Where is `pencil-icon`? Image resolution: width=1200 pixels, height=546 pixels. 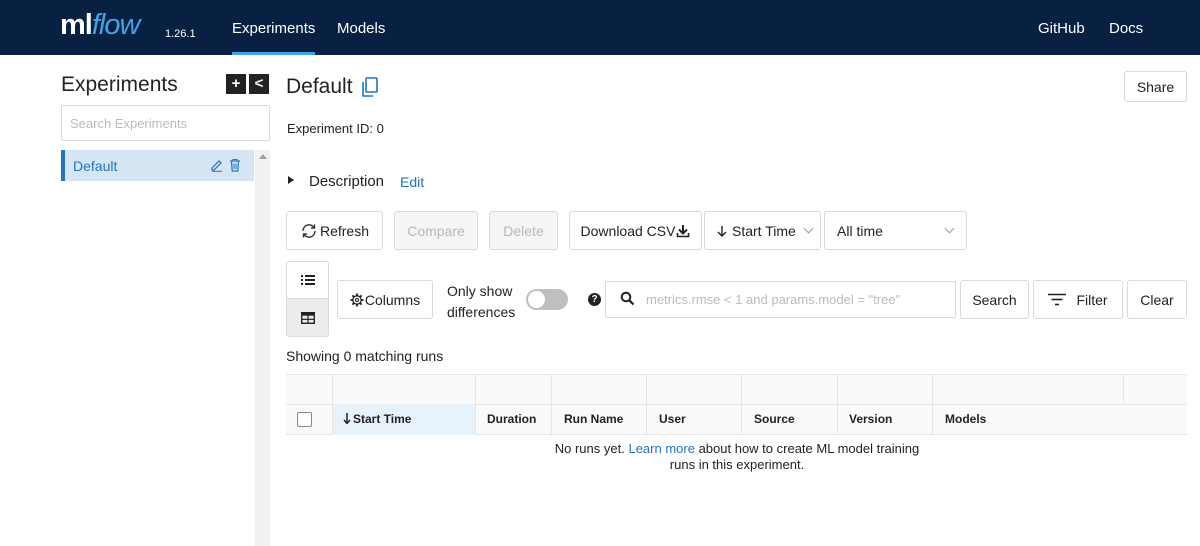 pencil-icon is located at coordinates (217, 165).